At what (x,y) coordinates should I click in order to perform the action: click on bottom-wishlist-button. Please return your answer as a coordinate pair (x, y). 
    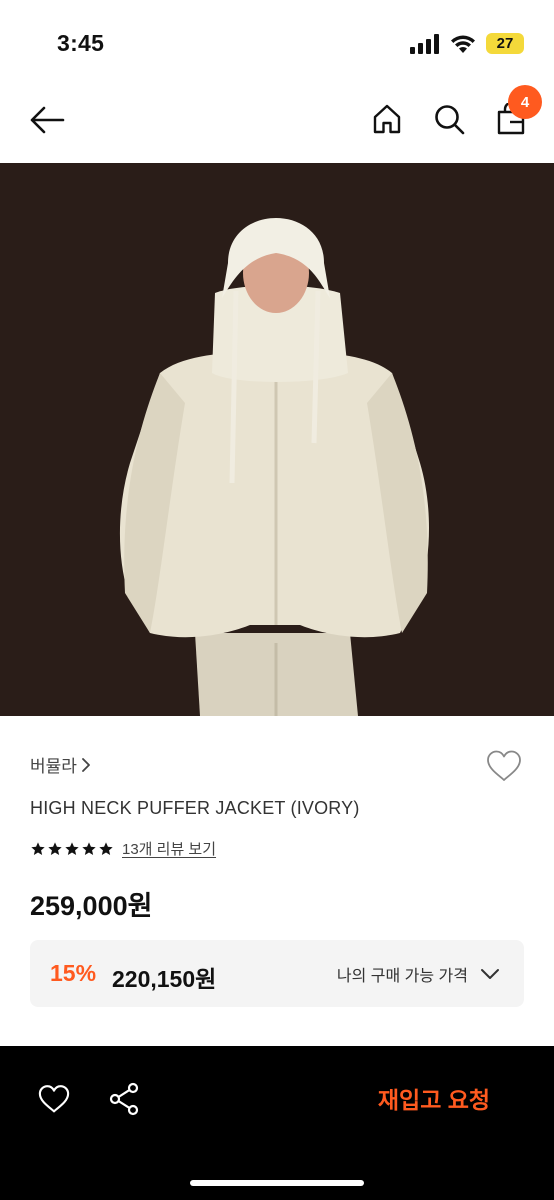
    Looking at the image, I should click on (54, 1099).